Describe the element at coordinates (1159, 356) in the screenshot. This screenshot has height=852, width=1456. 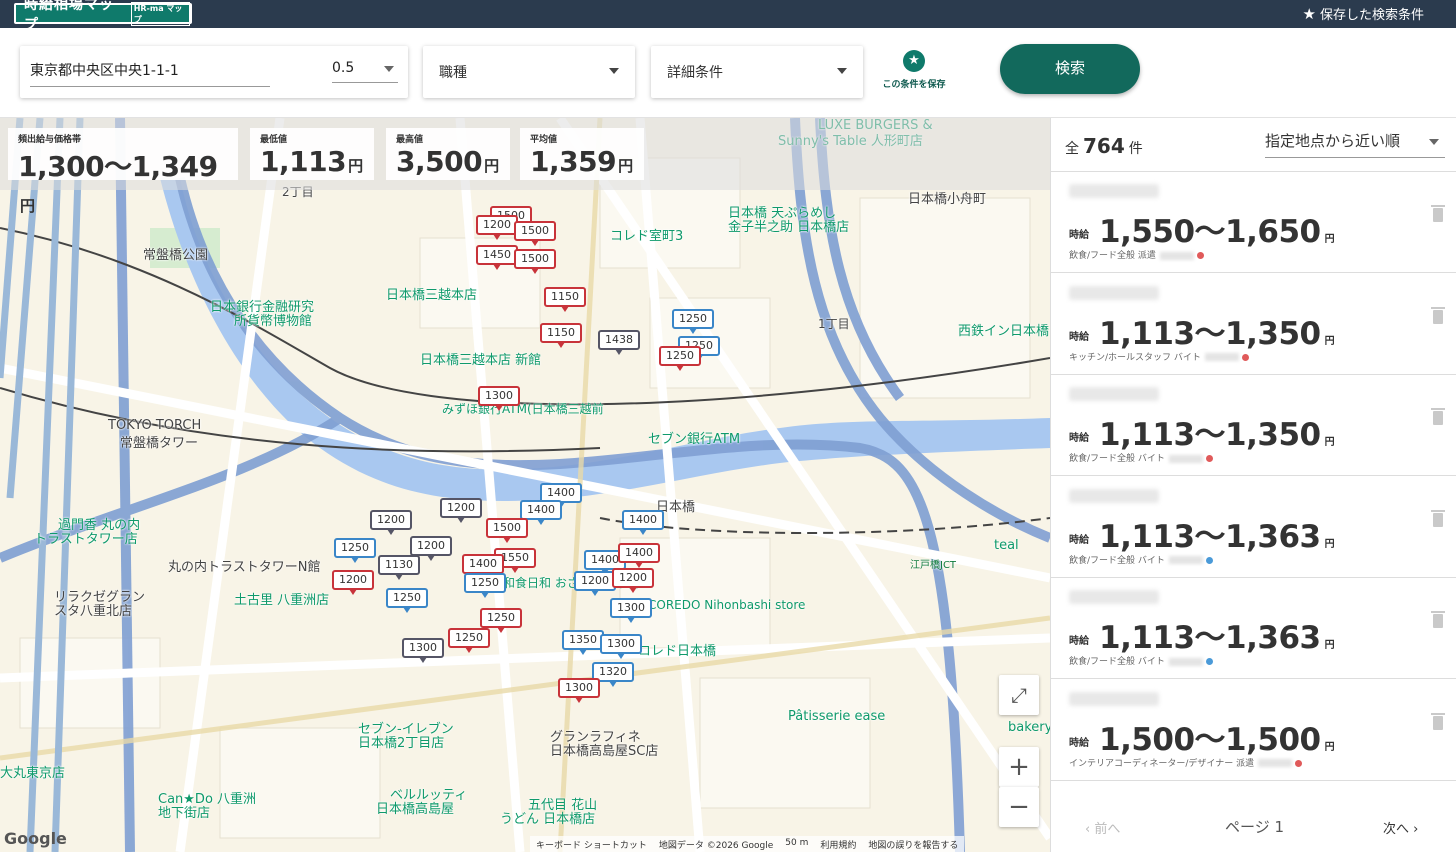
I see `job-meta: キッチン/ホールスタッフ バイト` at that location.